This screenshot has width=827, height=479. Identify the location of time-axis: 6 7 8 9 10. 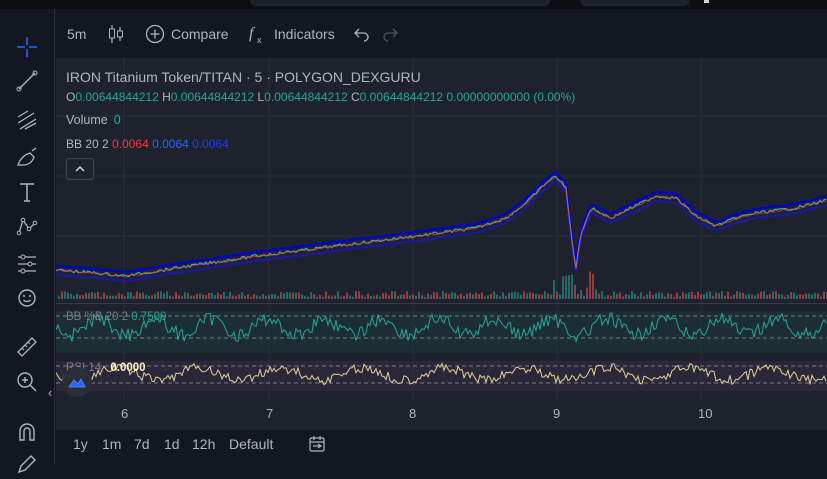
(441, 415).